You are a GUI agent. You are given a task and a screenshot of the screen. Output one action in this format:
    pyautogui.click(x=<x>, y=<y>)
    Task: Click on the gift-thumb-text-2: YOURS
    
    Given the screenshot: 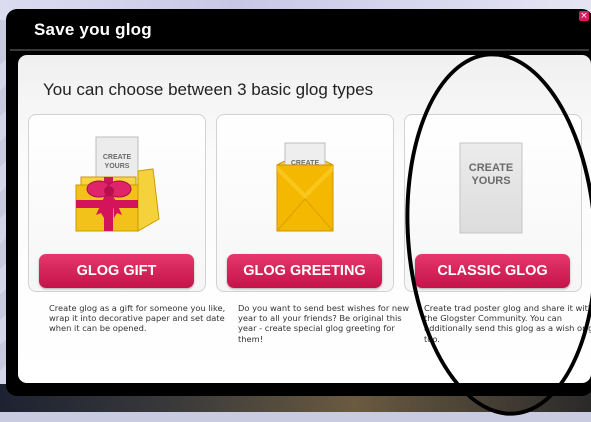 What is the action you would take?
    pyautogui.click(x=117, y=166)
    